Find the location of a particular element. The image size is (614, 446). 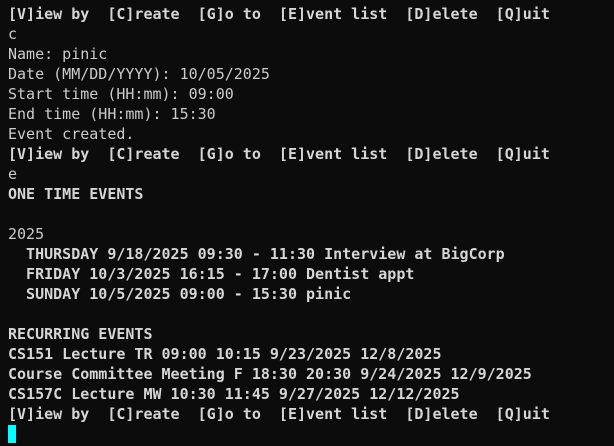

text-cursor is located at coordinates (12, 434).